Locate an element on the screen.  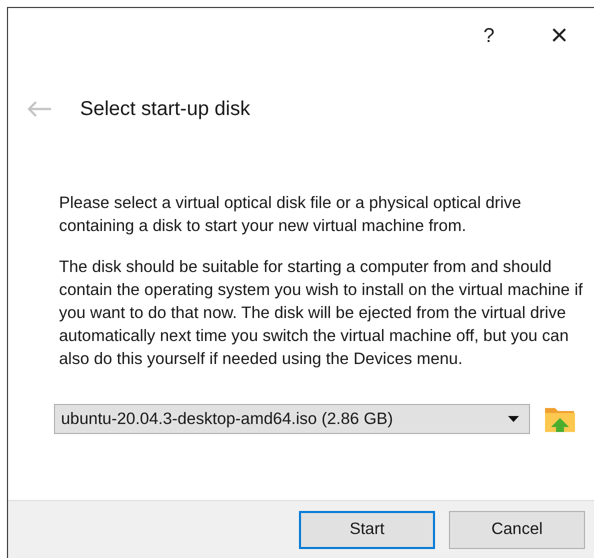
disk-dropdown: ubuntu-20.04.3-desktop-amd64.iso (2.86 GB) is located at coordinates (292, 419).